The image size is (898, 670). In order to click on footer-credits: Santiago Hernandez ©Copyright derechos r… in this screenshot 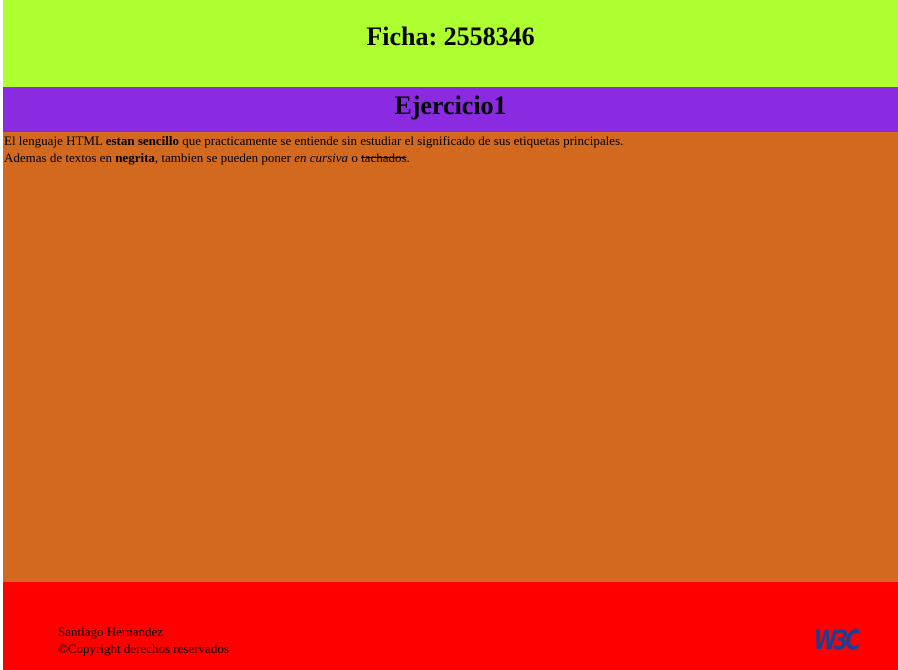, I will do `click(143, 640)`.